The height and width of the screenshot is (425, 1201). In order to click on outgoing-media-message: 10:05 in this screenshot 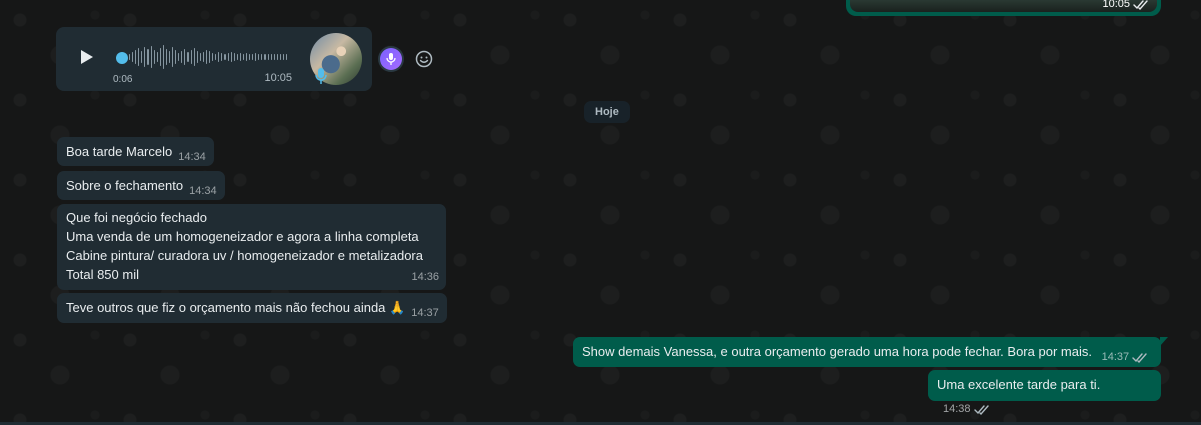, I will do `click(1003, 8)`.